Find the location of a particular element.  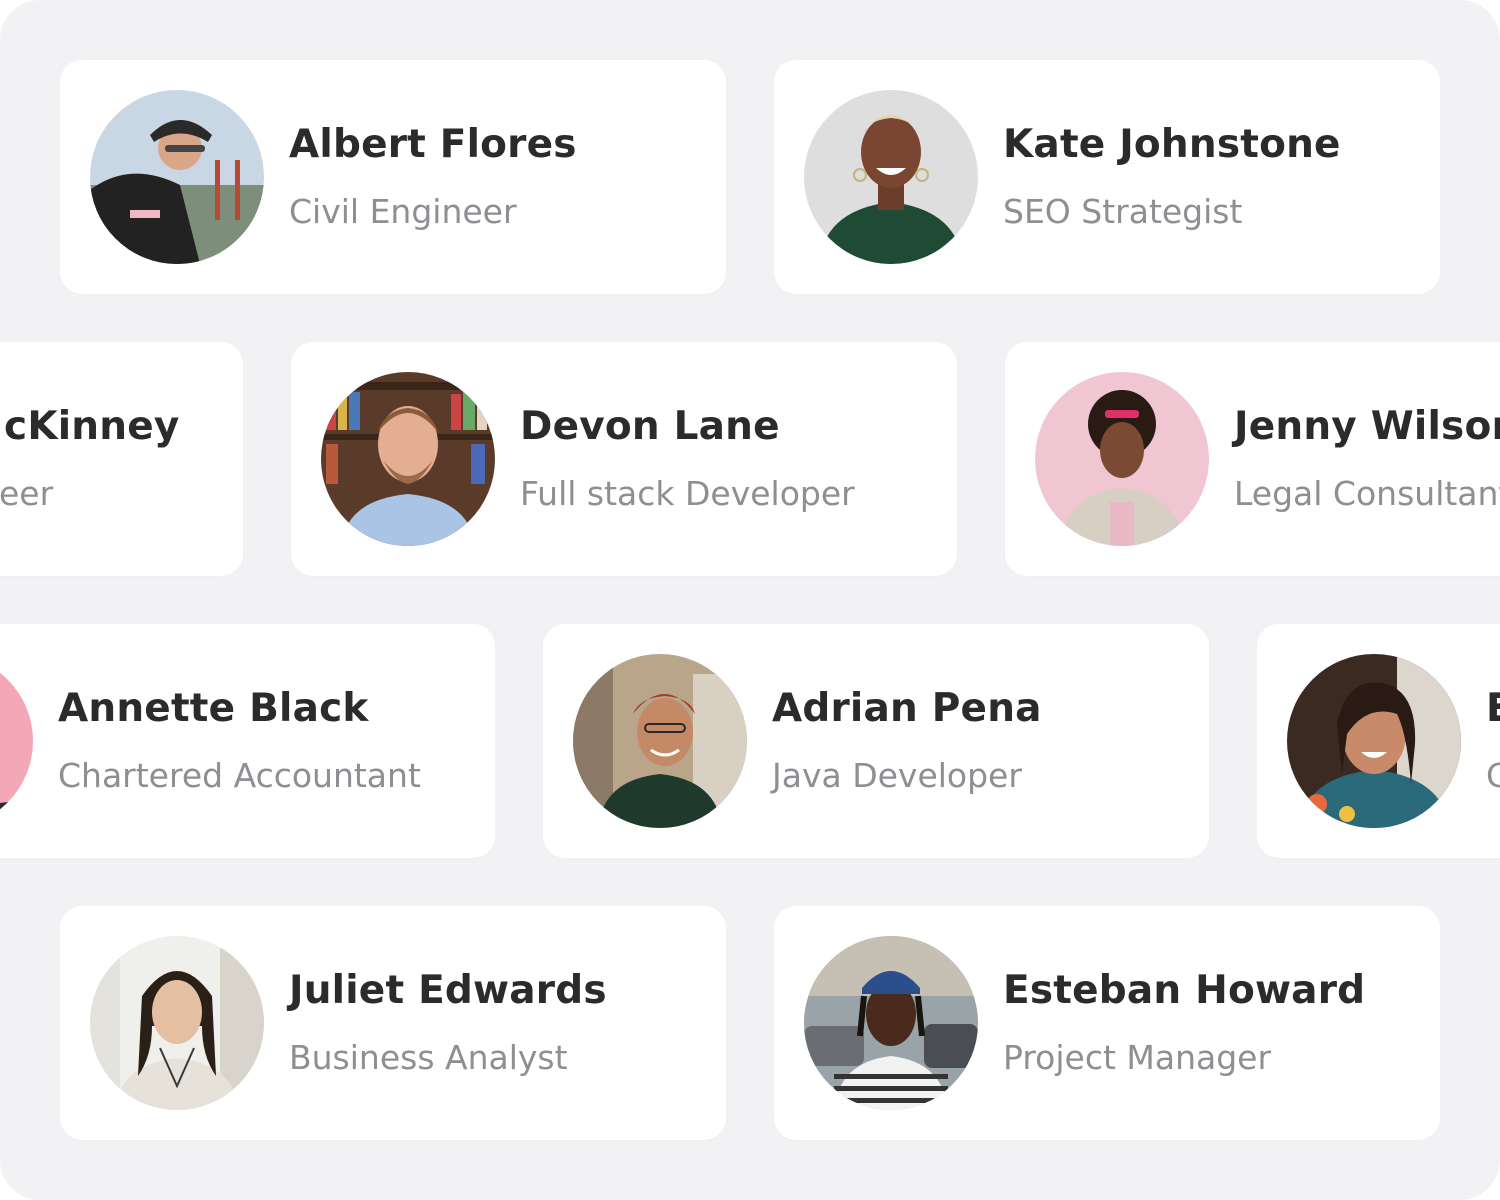

profile-card-mckinney: cKinney eer is located at coordinates (121, 459).